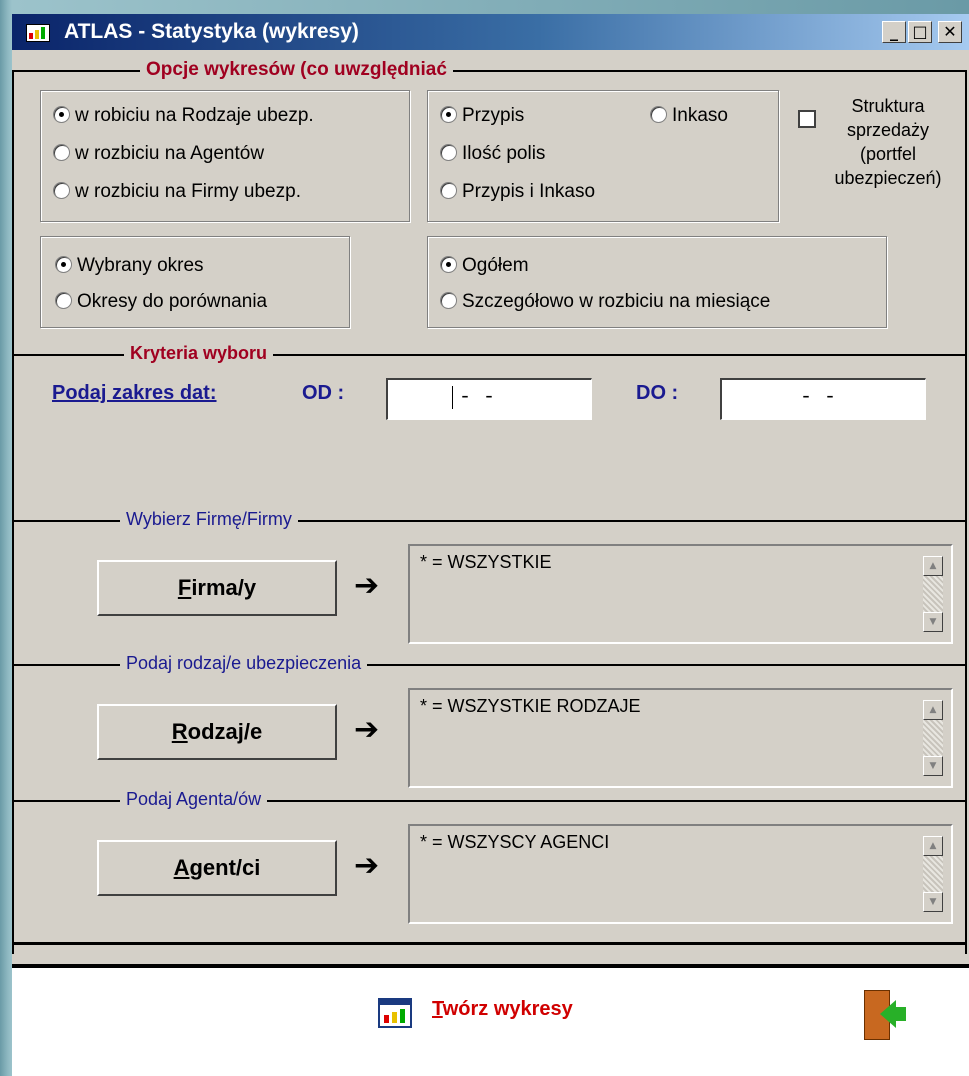 The width and height of the screenshot is (969, 1076). Describe the element at coordinates (38, 33) in the screenshot. I see `chart-app-icon` at that location.